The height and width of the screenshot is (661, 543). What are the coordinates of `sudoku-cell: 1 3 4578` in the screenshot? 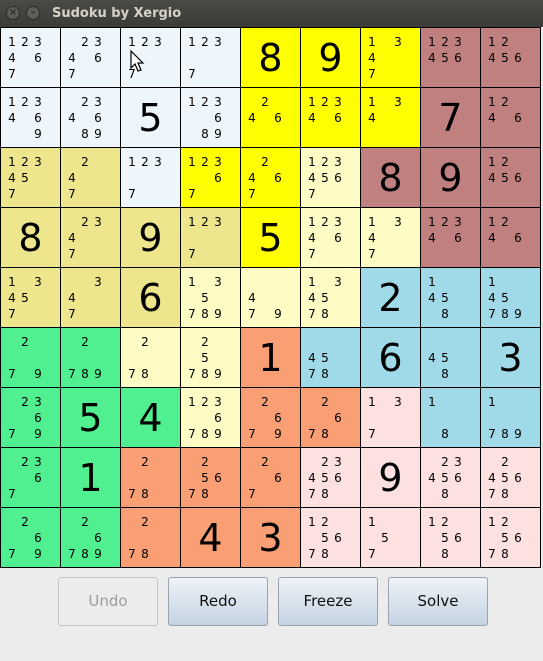 It's located at (331, 298).